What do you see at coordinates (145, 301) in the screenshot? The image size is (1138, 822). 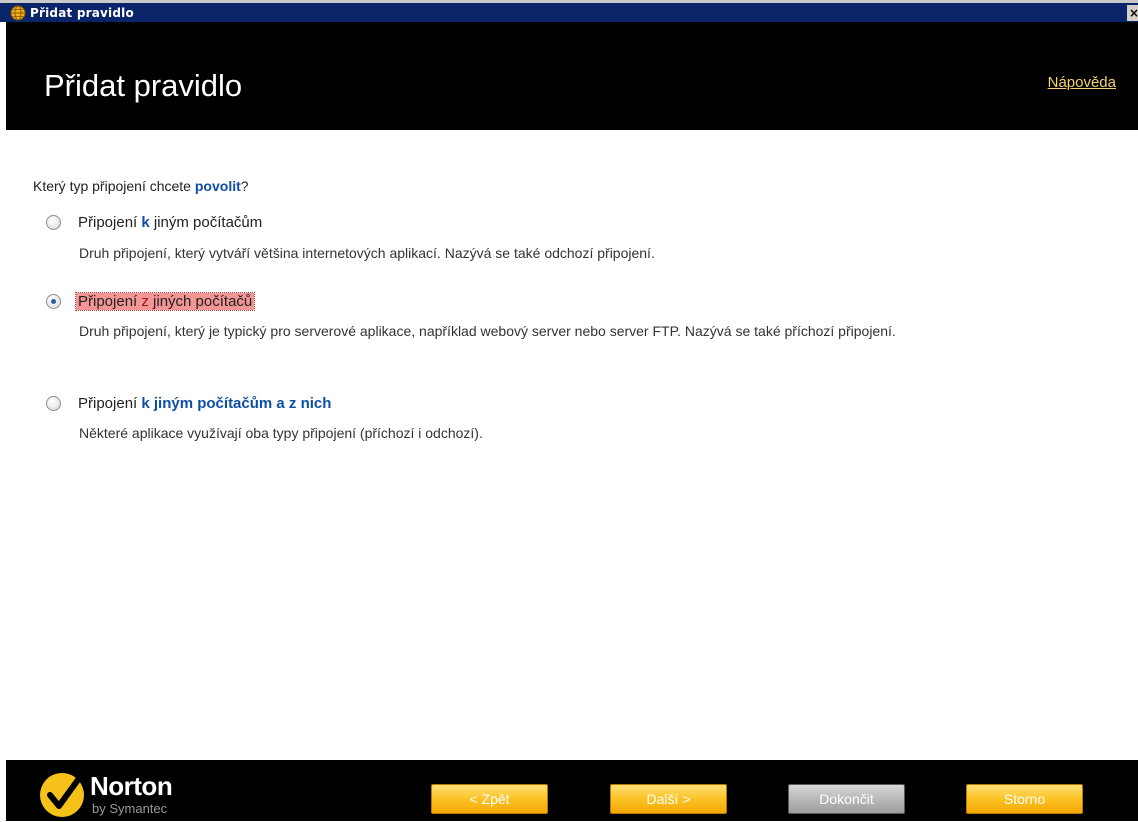 I see `option-incoming-label-keyword: z` at bounding box center [145, 301].